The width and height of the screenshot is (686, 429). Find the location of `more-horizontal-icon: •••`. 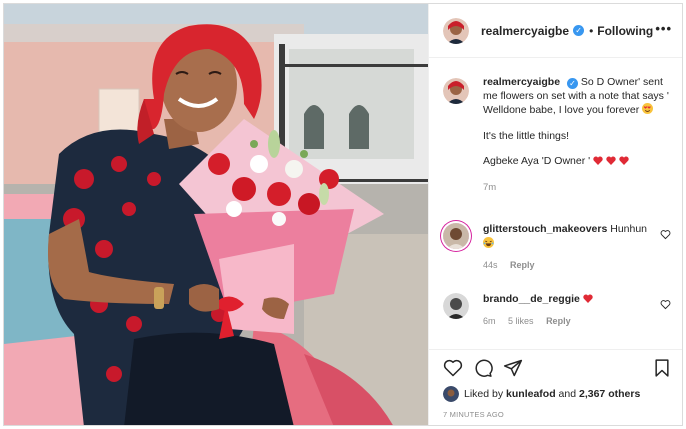

more-horizontal-icon: ••• is located at coordinates (663, 28).